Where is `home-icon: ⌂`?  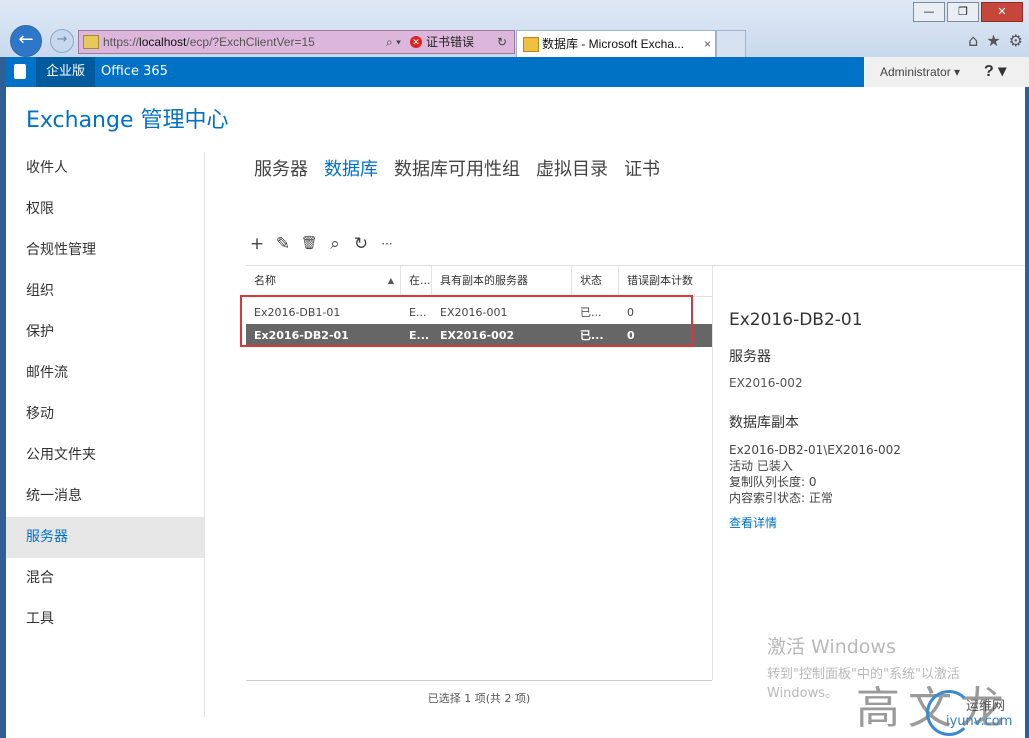 home-icon: ⌂ is located at coordinates (973, 40).